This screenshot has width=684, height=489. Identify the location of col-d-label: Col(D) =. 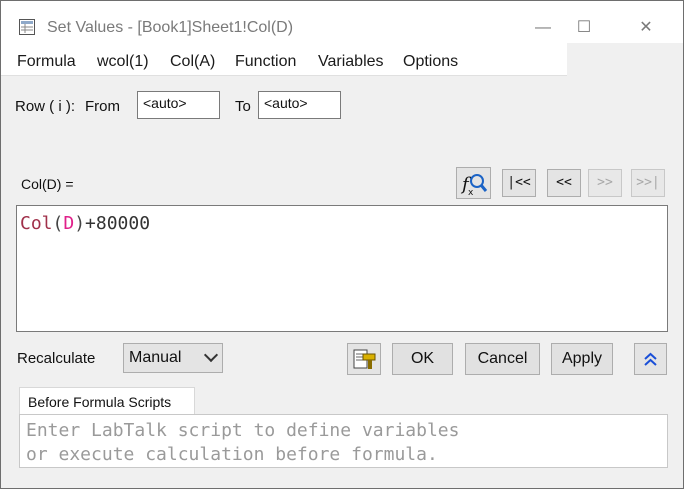
(47, 184).